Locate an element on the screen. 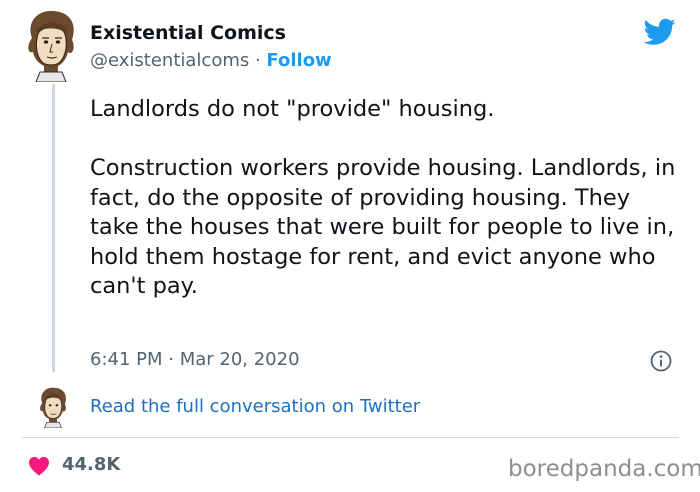 Image resolution: width=700 pixels, height=492 pixels. info-icon is located at coordinates (661, 361).